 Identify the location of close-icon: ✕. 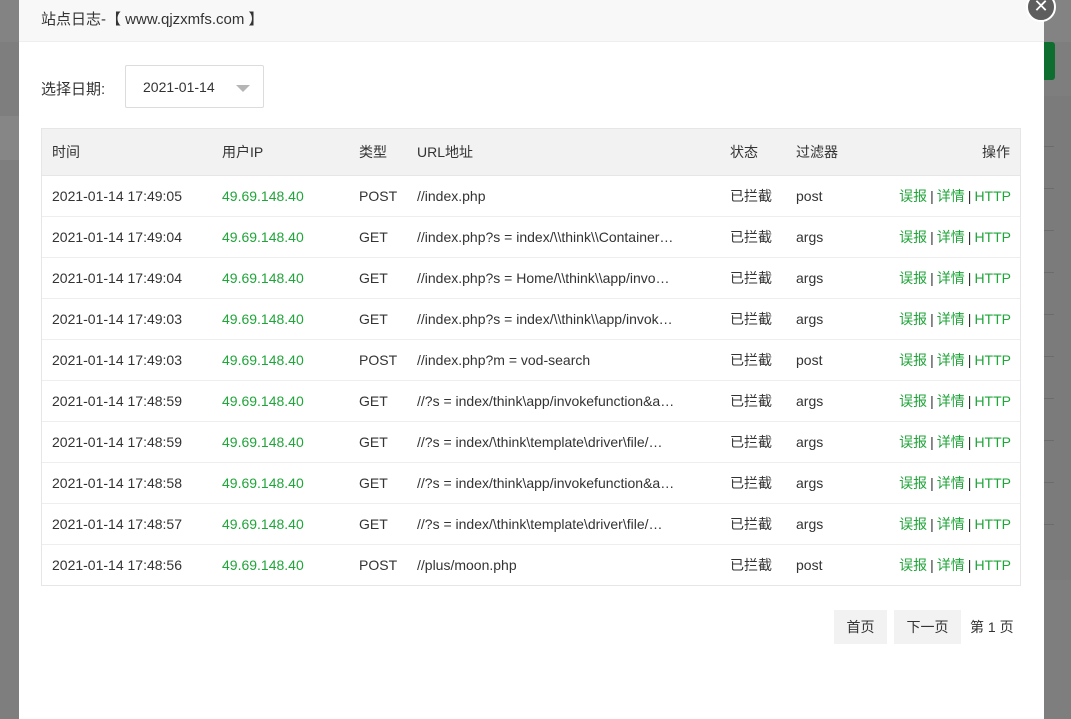
(1041, 8).